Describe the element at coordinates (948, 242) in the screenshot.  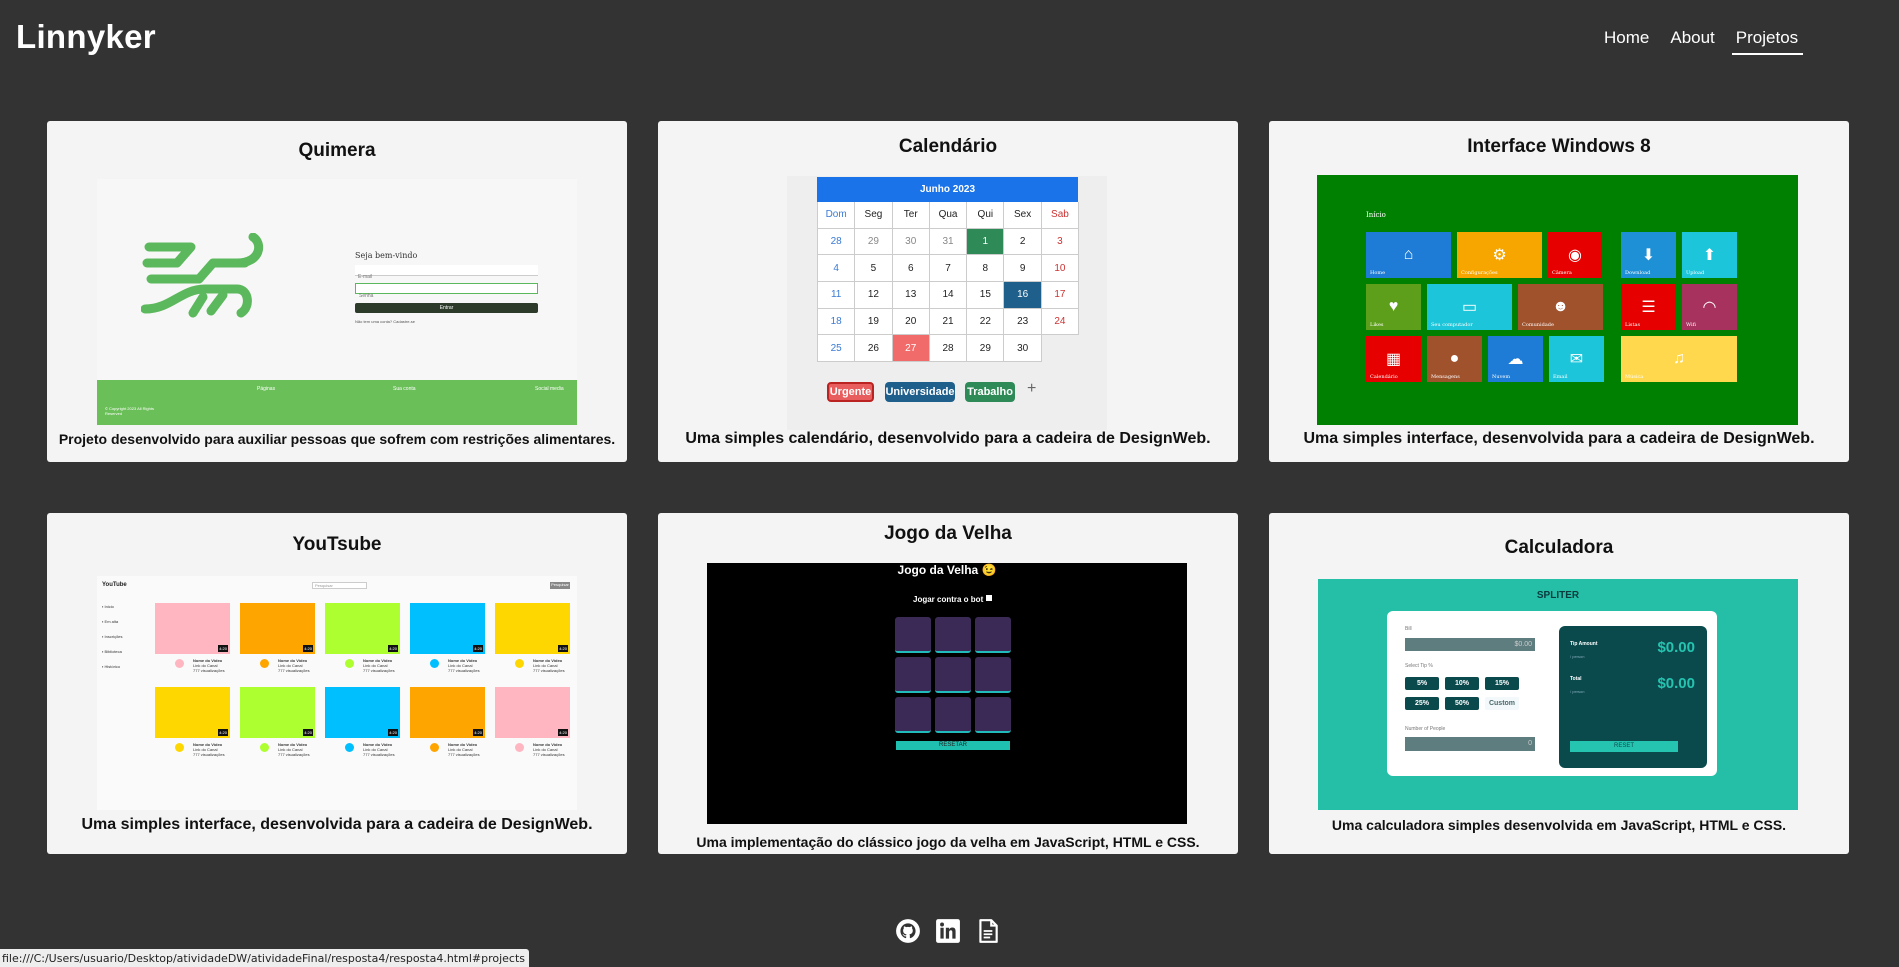
I see `calendar-day: 31` at that location.